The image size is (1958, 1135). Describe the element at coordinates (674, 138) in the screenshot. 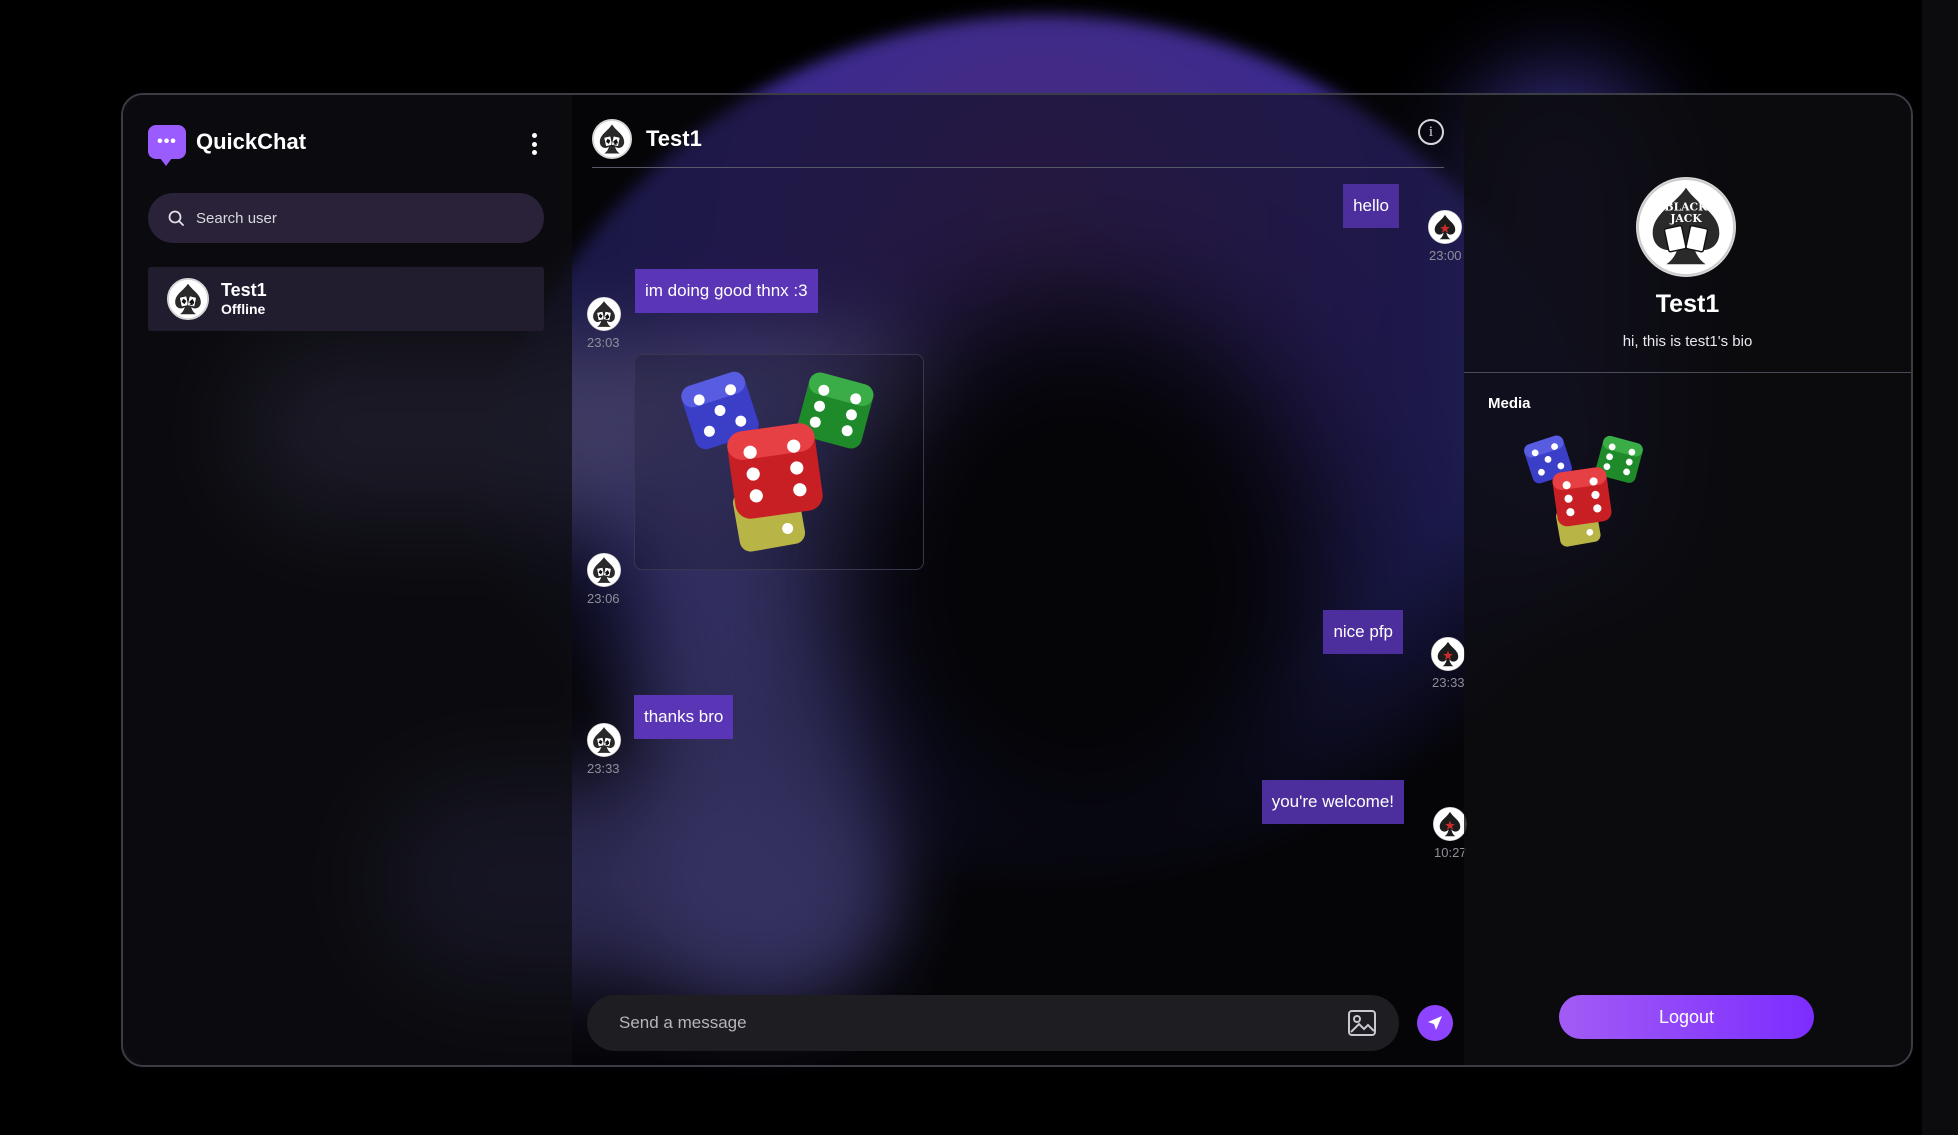

I see `chat-title: Test1` at that location.